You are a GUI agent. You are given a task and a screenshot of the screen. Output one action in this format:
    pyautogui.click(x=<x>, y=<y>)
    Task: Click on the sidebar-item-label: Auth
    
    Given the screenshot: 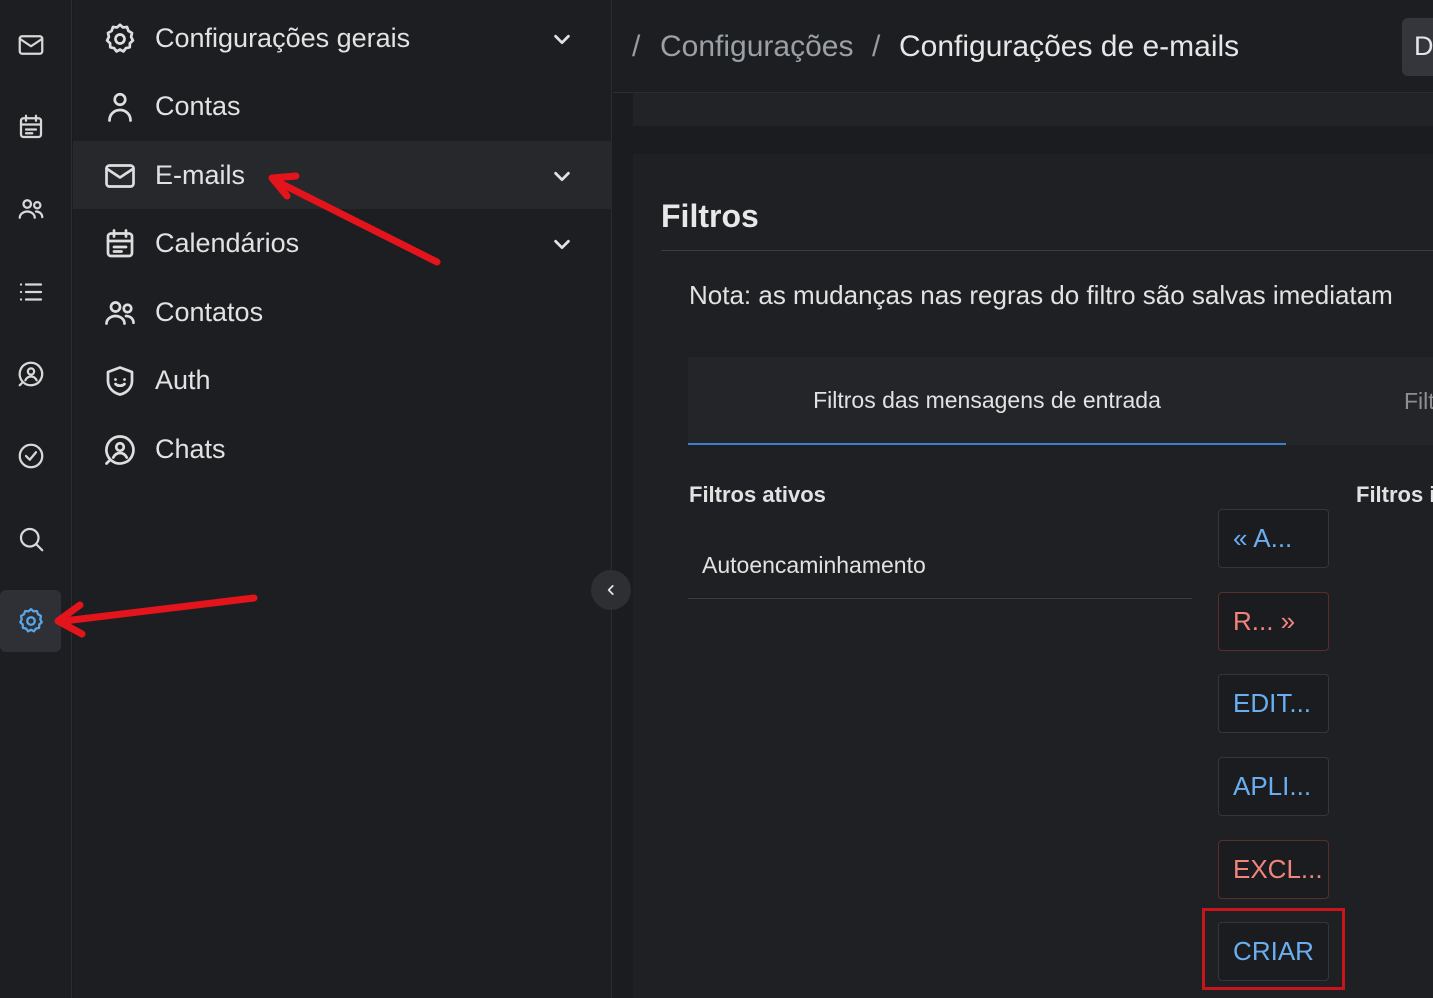 What is the action you would take?
    pyautogui.click(x=183, y=379)
    